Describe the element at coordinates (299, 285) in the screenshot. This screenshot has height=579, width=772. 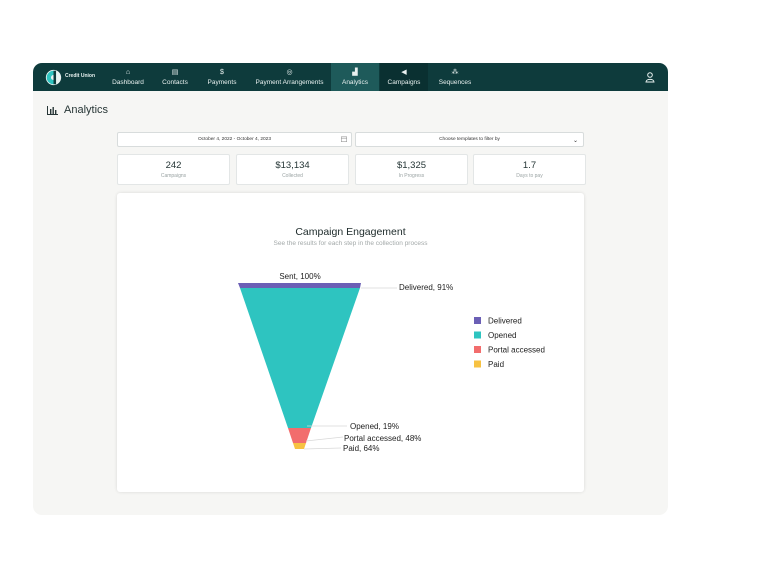
I see `funnel-segment-delivered` at that location.